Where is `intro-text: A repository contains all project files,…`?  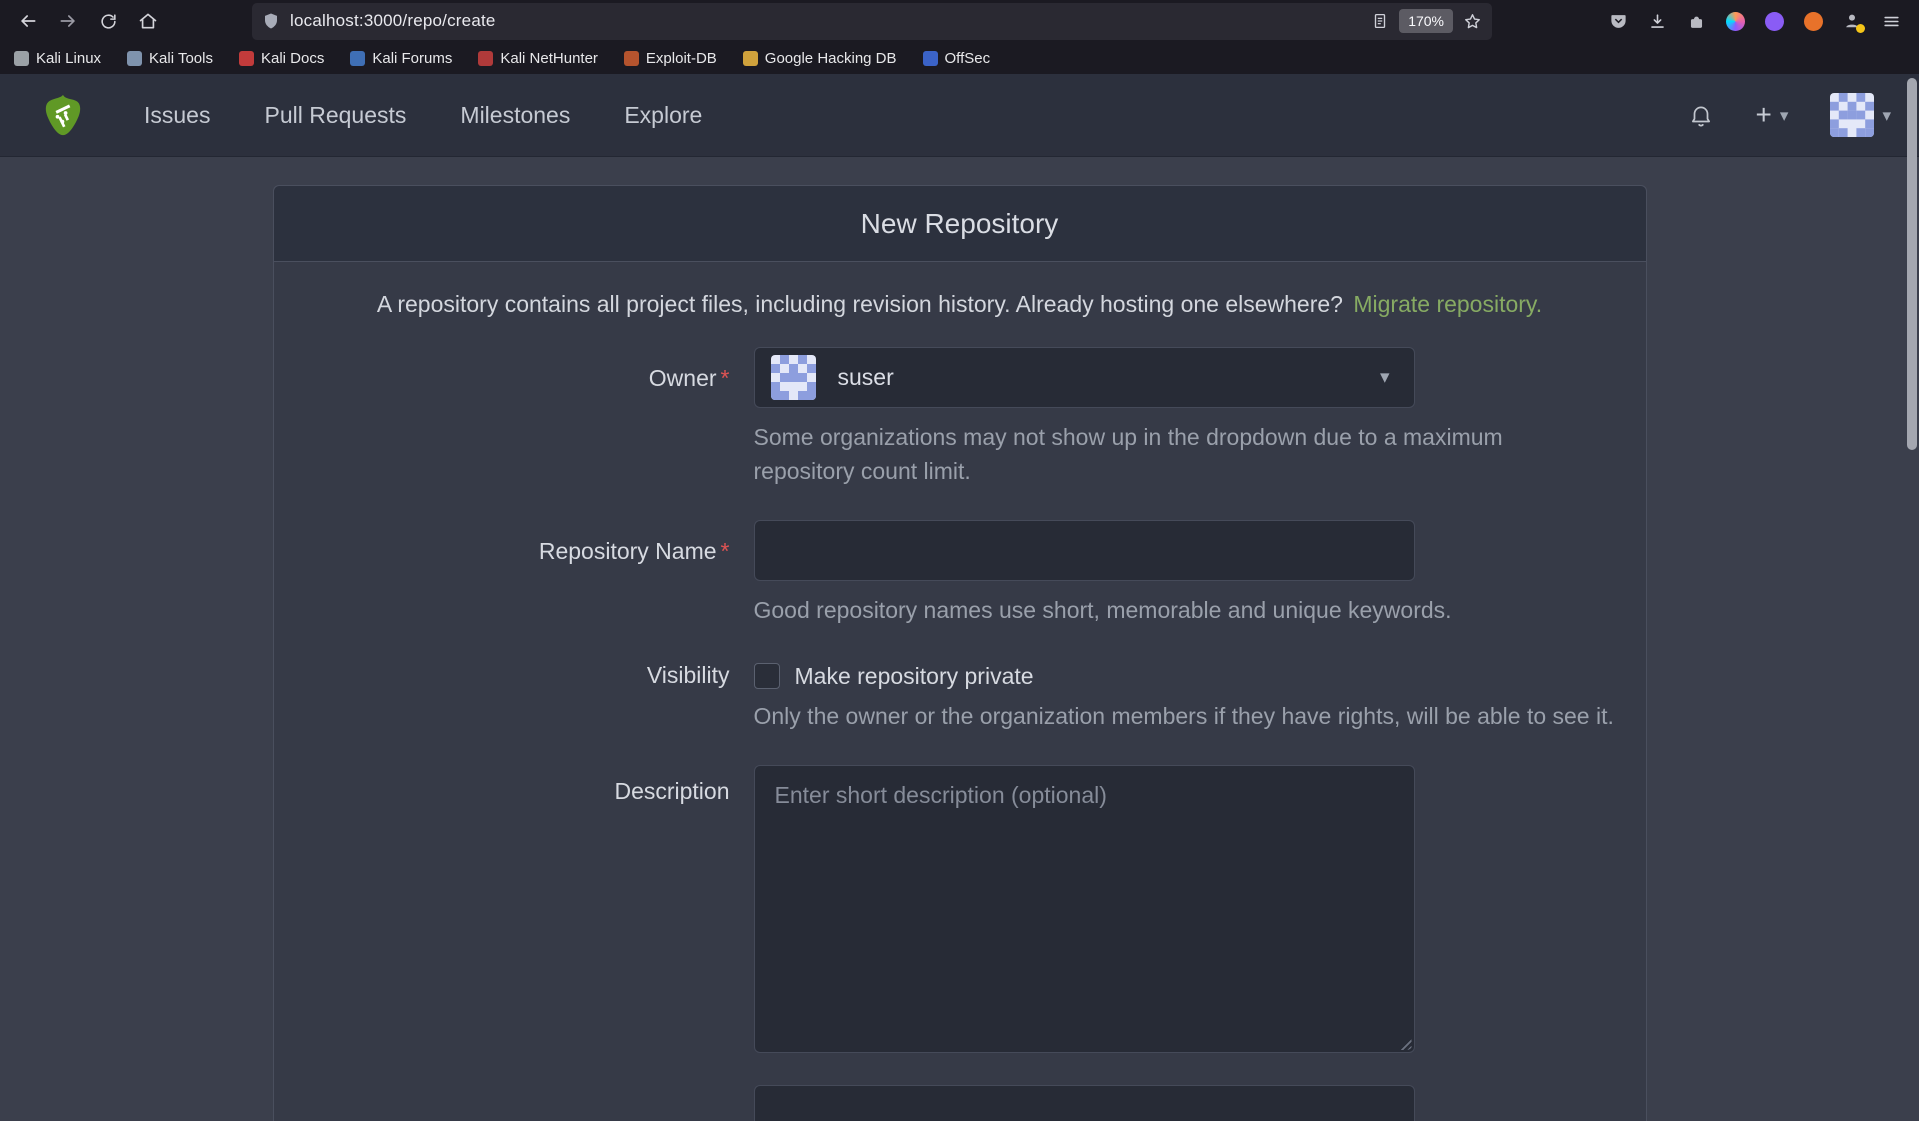
intro-text: A repository contains all project files,… is located at coordinates (960, 304).